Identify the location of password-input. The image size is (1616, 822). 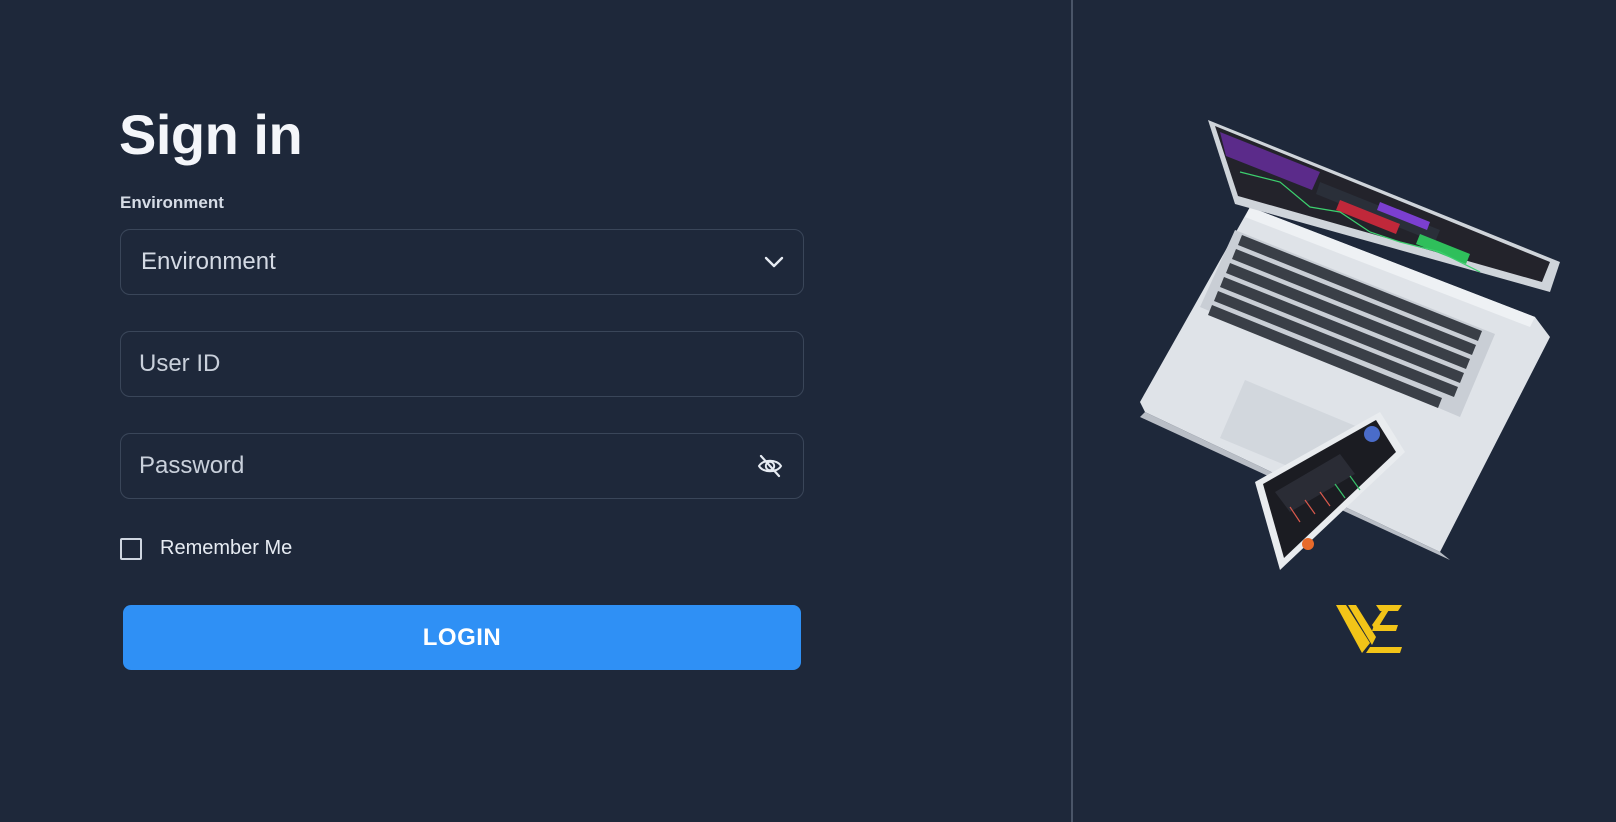
(447, 466).